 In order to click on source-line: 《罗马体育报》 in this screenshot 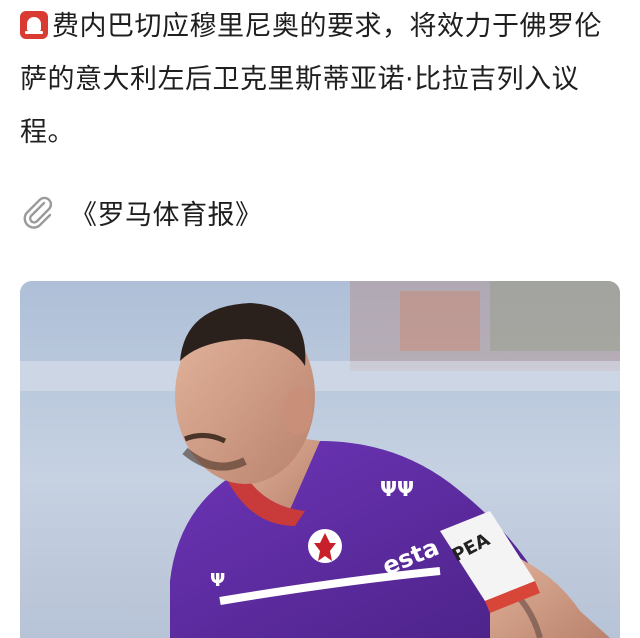, I will do `click(141, 212)`.